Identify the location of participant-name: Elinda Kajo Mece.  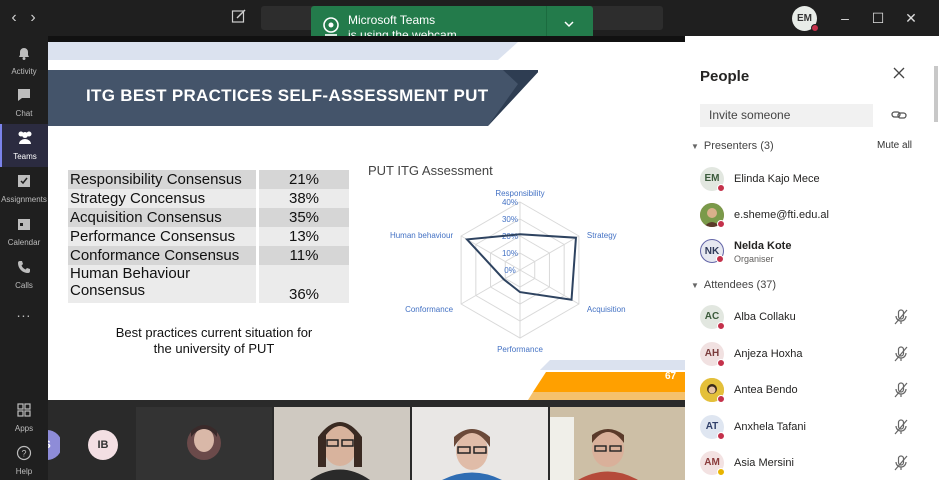
(777, 179).